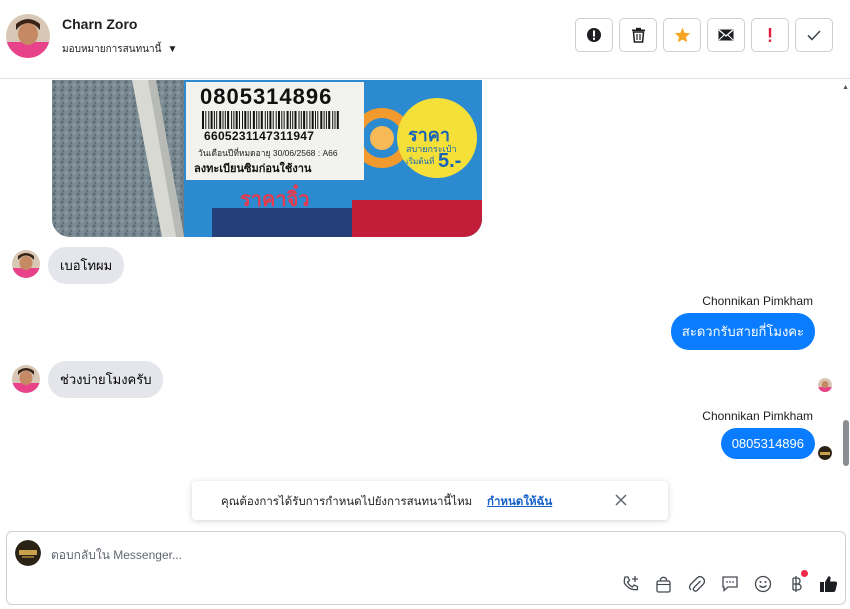 Image resolution: width=850 pixels, height=609 pixels. Describe the element at coordinates (401, 555) in the screenshot. I see `reply-input` at that location.